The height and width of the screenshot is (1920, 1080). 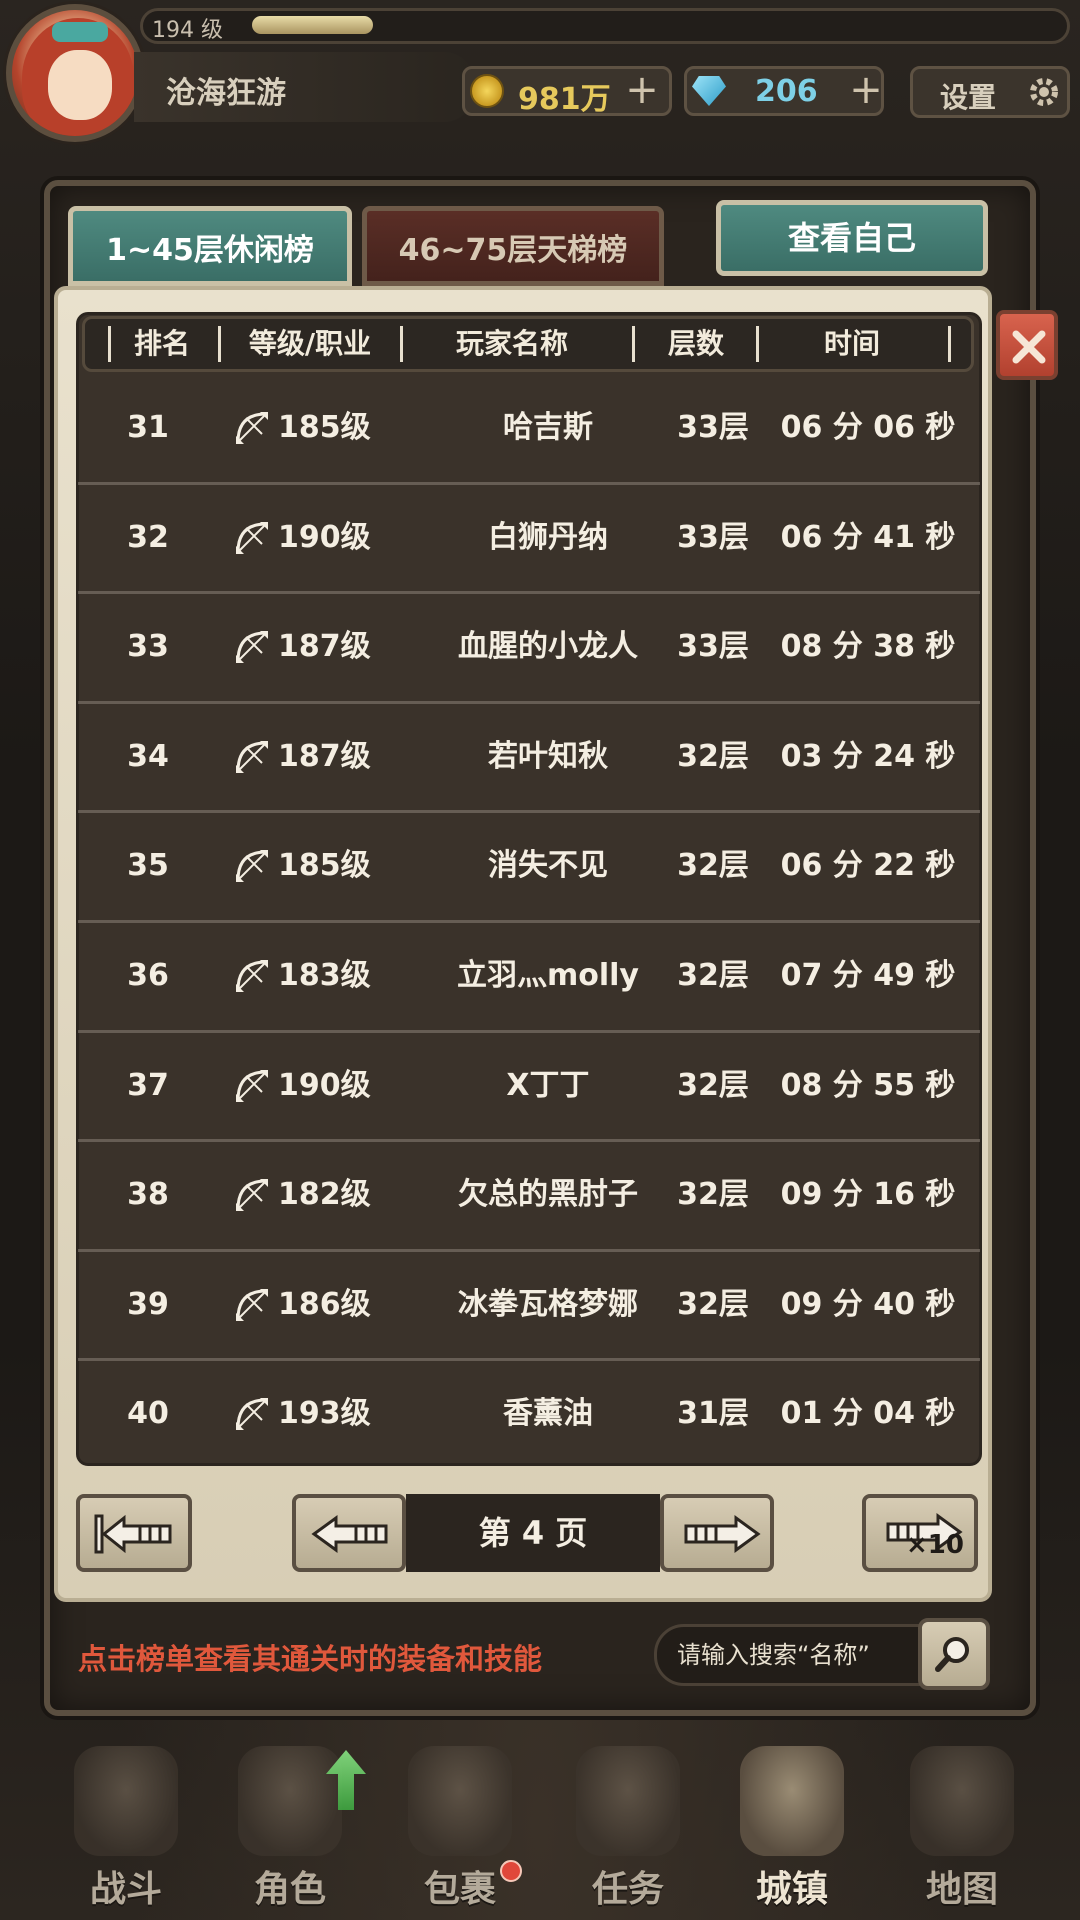 What do you see at coordinates (487, 91) in the screenshot?
I see `coin-icon` at bounding box center [487, 91].